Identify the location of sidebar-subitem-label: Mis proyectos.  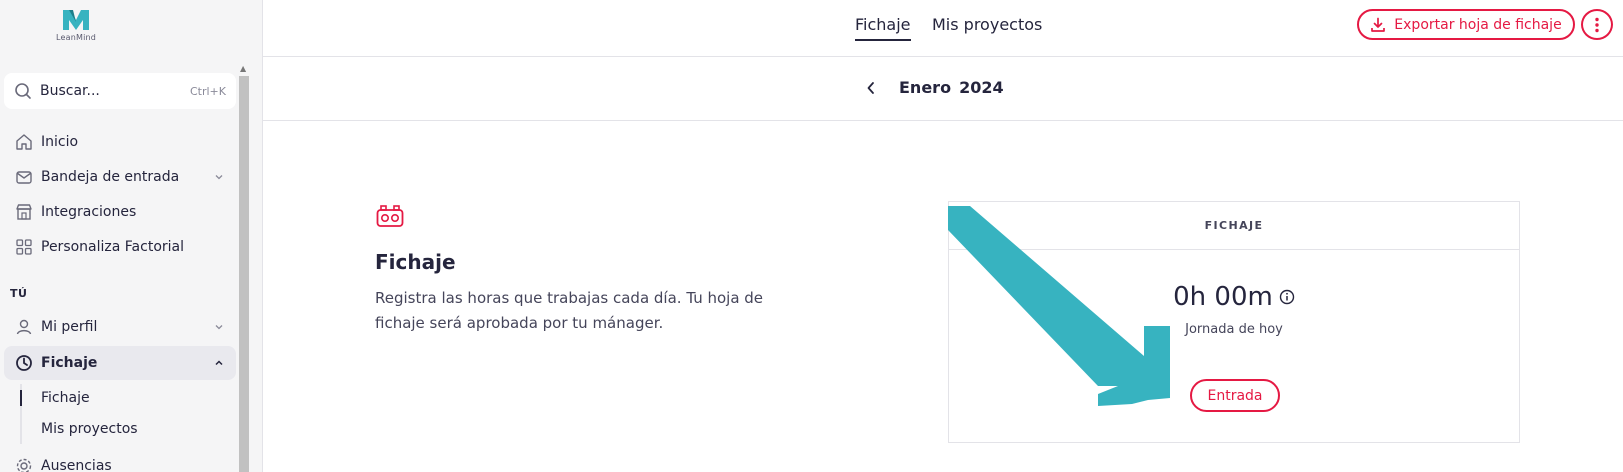
(89, 429).